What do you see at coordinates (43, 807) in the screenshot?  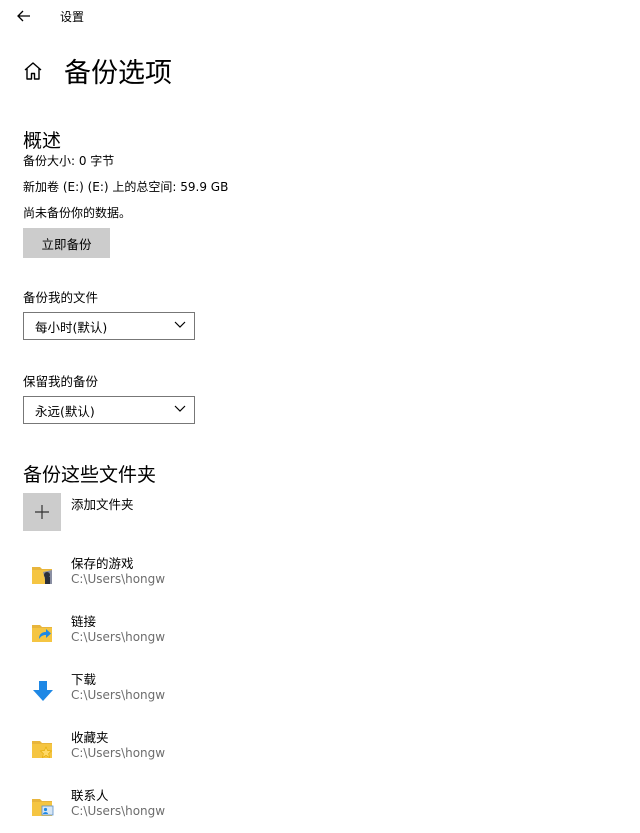 I see `contacts-folder-icon` at bounding box center [43, 807].